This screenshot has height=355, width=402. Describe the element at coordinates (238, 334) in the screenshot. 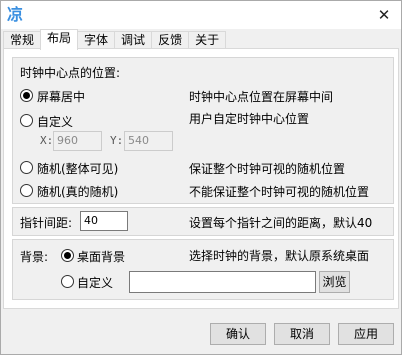

I see `ok-button: 确认` at that location.